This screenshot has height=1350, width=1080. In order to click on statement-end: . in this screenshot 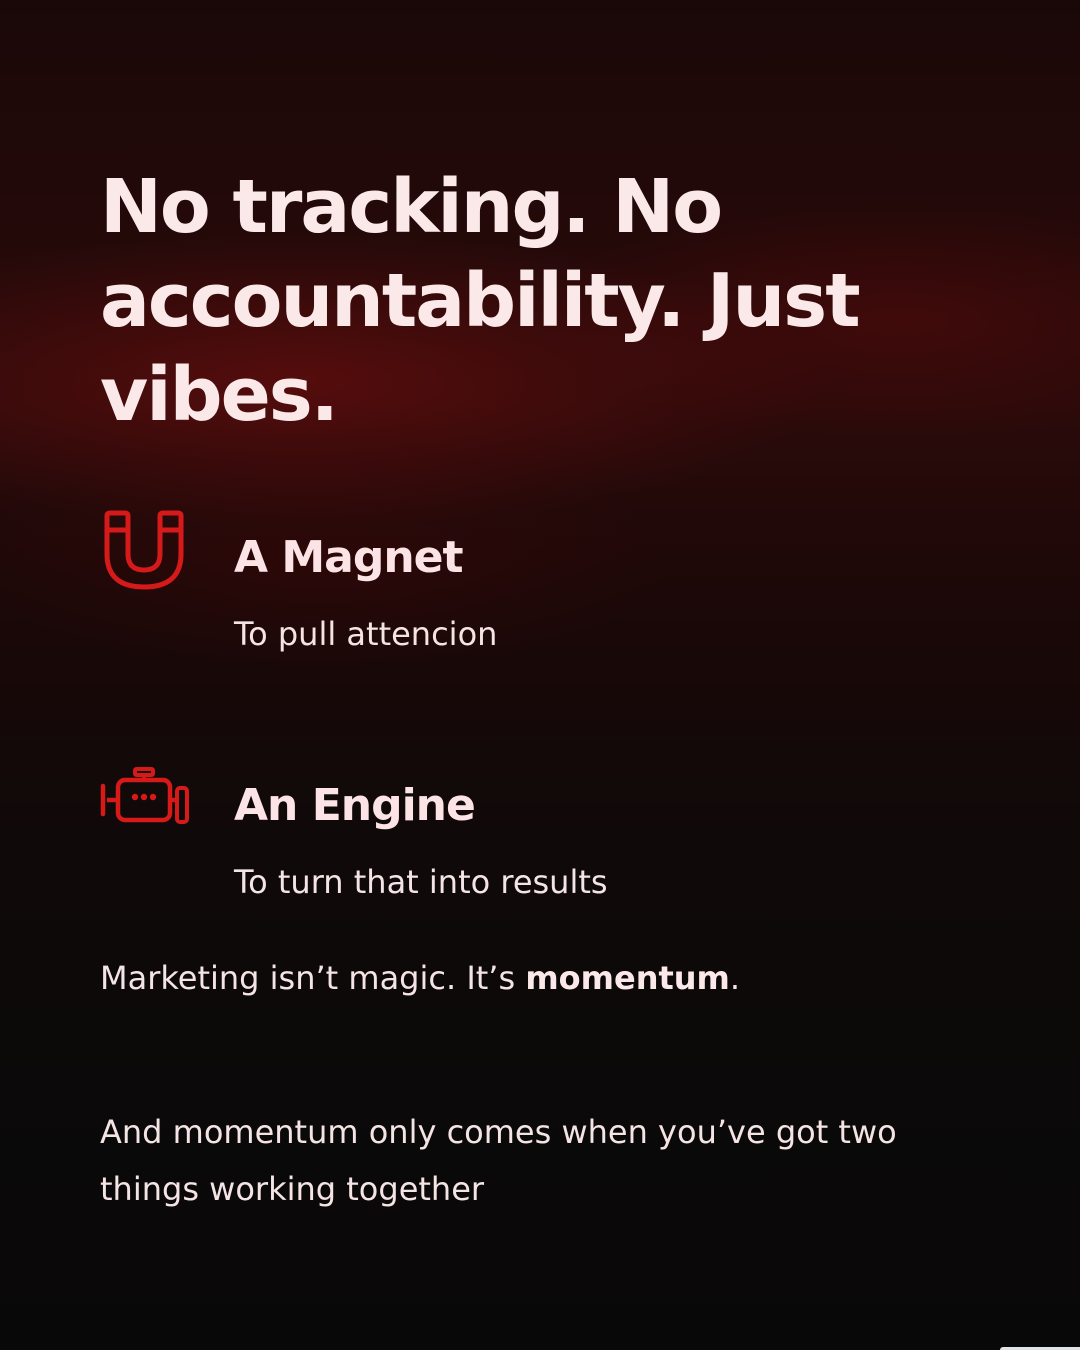, I will do `click(735, 978)`.